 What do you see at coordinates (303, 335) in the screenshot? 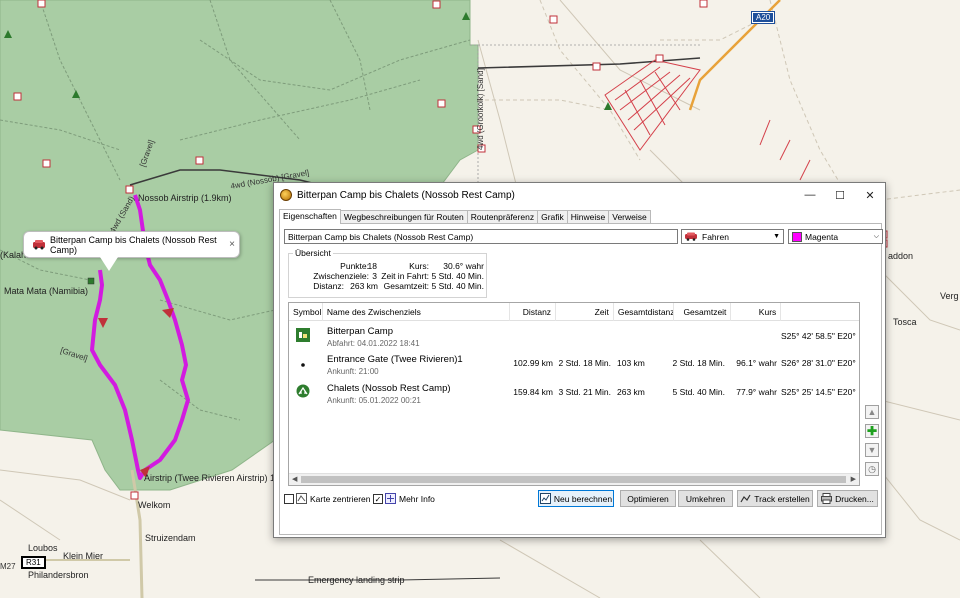
I see `camp-icon` at bounding box center [303, 335].